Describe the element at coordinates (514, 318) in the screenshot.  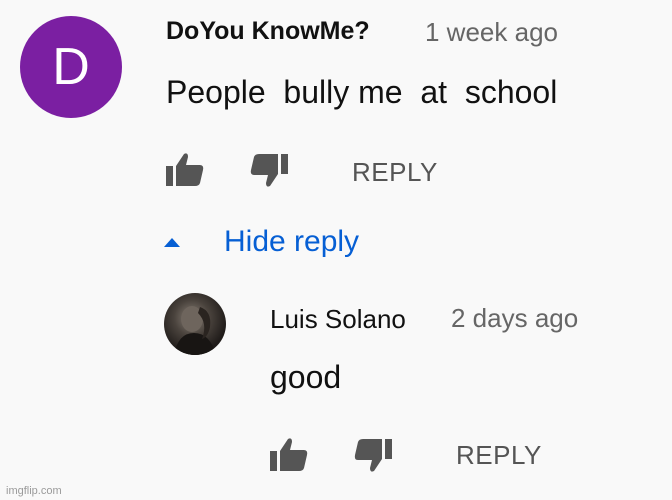
I see `reply-timestamp: 2 days ago` at that location.